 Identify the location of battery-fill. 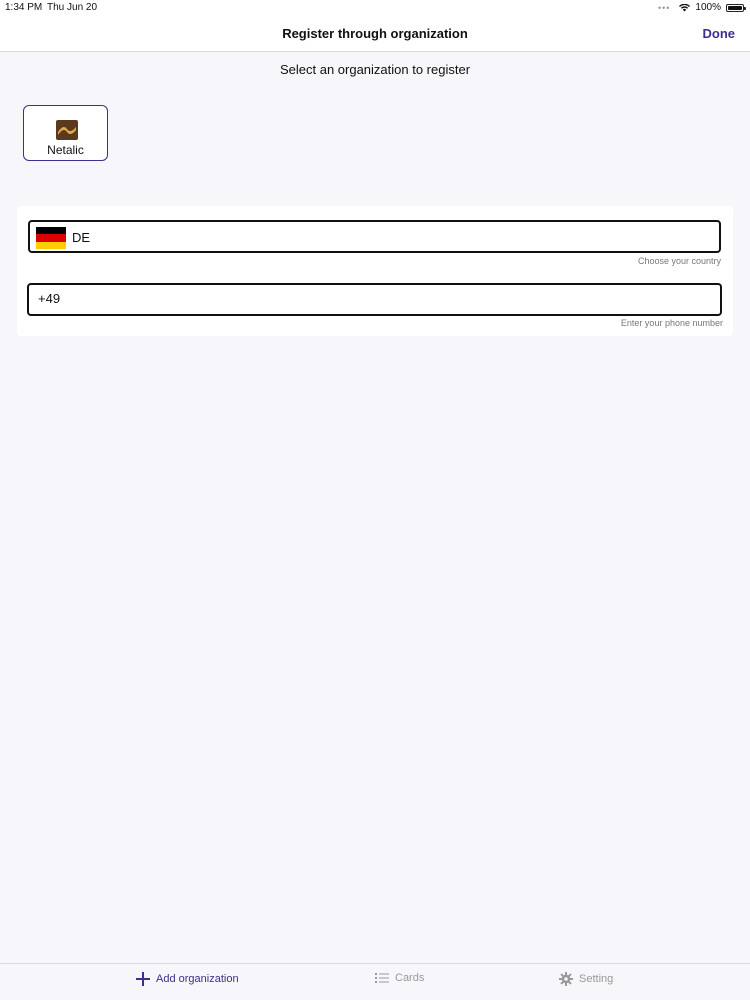
(735, 7).